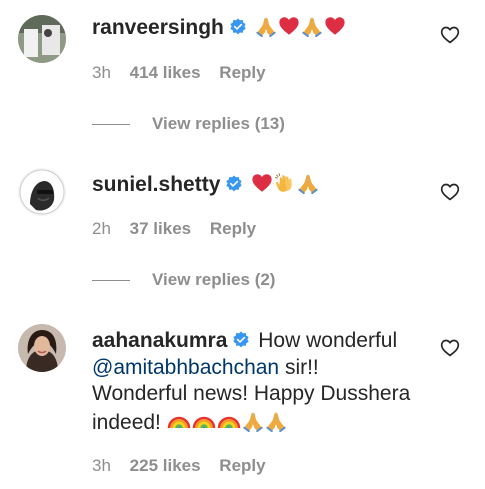 The image size is (485, 489). What do you see at coordinates (218, 123) in the screenshot?
I see `view-replies-label: View replies (13)` at bounding box center [218, 123].